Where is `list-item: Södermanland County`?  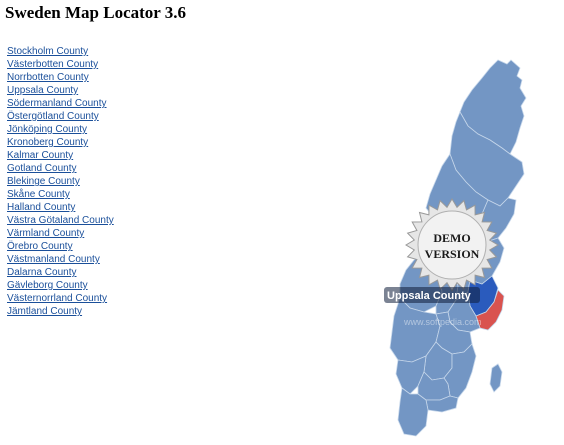
list-item: Södermanland County is located at coordinates (60, 102).